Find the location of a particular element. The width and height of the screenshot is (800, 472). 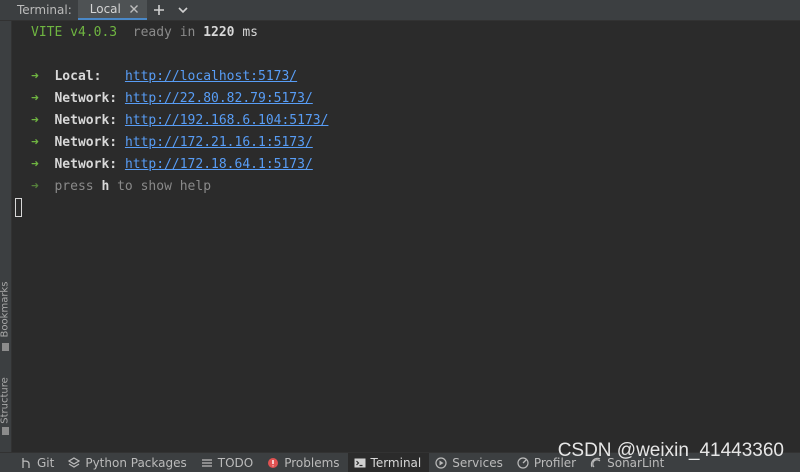

server-url-link: http://172.21.16.1:5173/ is located at coordinates (219, 142).